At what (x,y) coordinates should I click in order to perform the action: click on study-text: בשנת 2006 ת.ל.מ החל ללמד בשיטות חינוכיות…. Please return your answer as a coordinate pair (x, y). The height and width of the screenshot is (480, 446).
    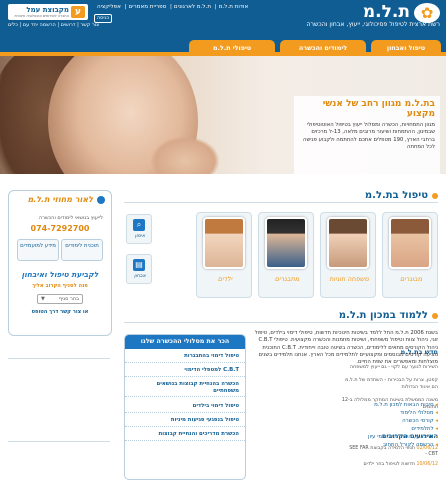
    Looking at the image, I should click on (346, 348).